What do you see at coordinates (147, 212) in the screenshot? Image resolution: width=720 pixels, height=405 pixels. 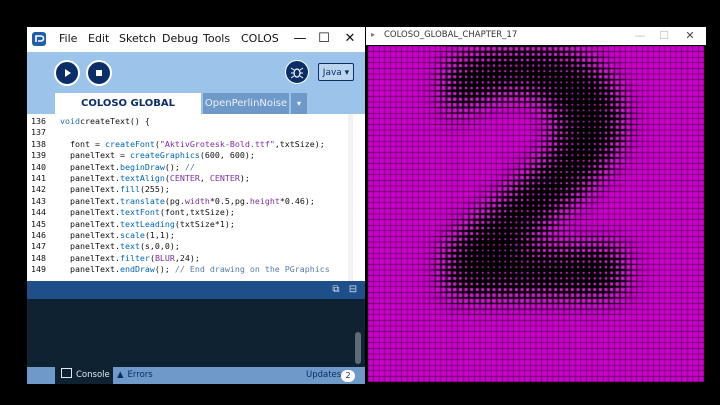 I see `code-text: panelText.textFont(font,txtSize);` at bounding box center [147, 212].